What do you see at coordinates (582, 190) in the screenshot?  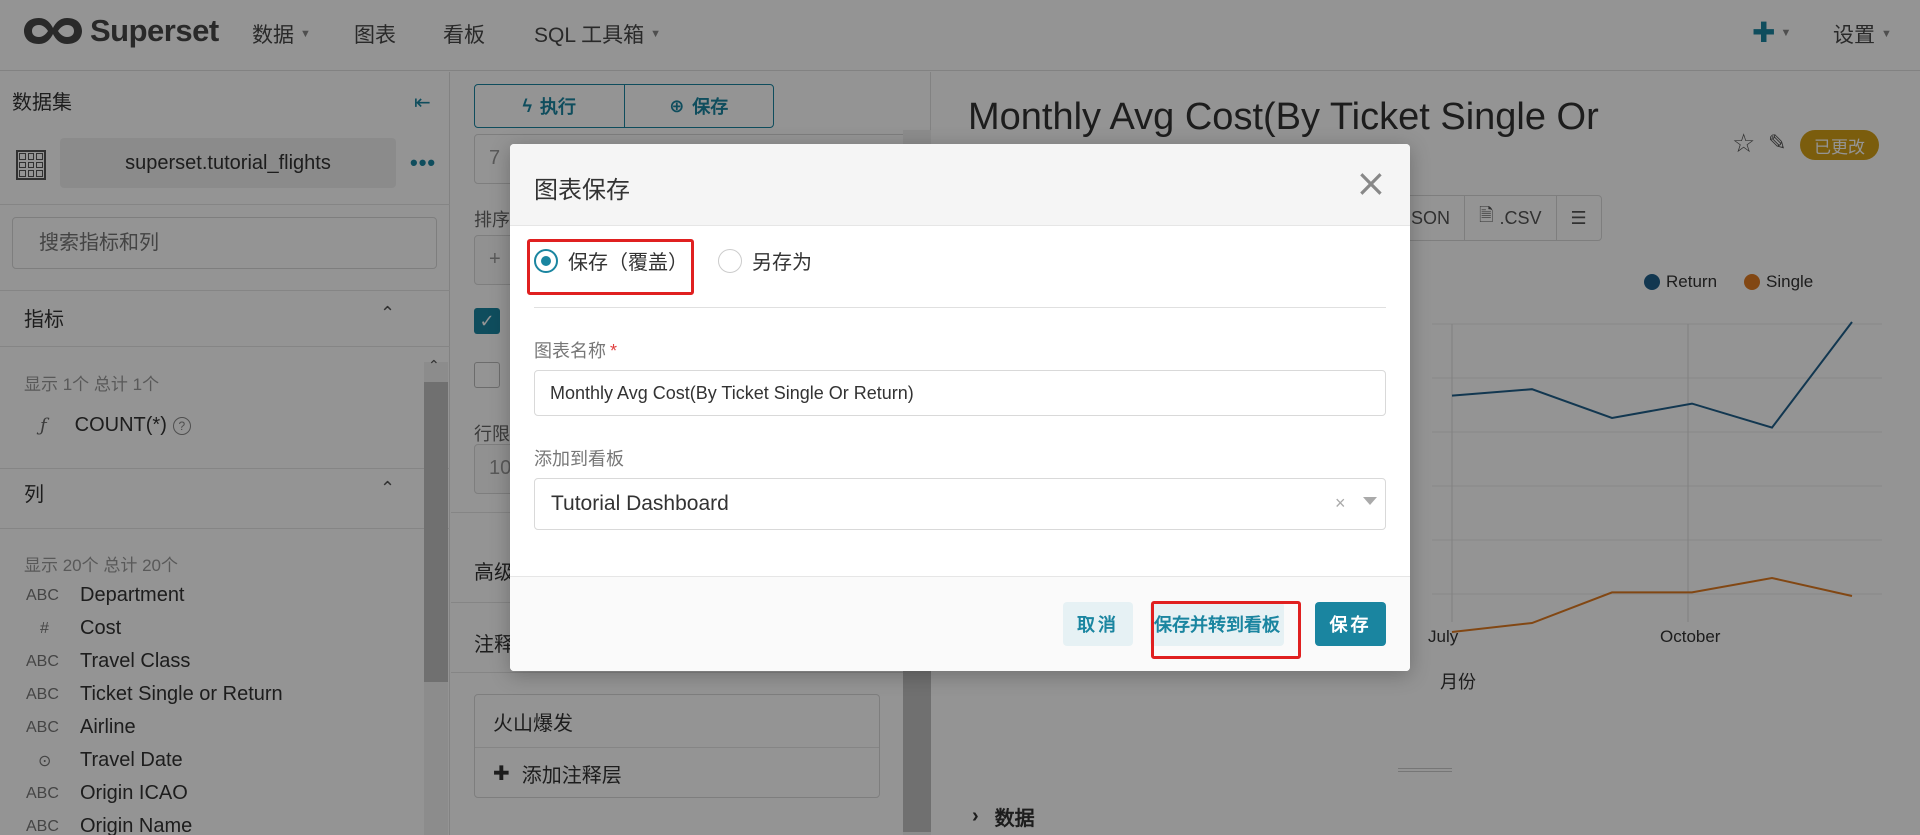 I see `modal-title: 图表保存` at bounding box center [582, 190].